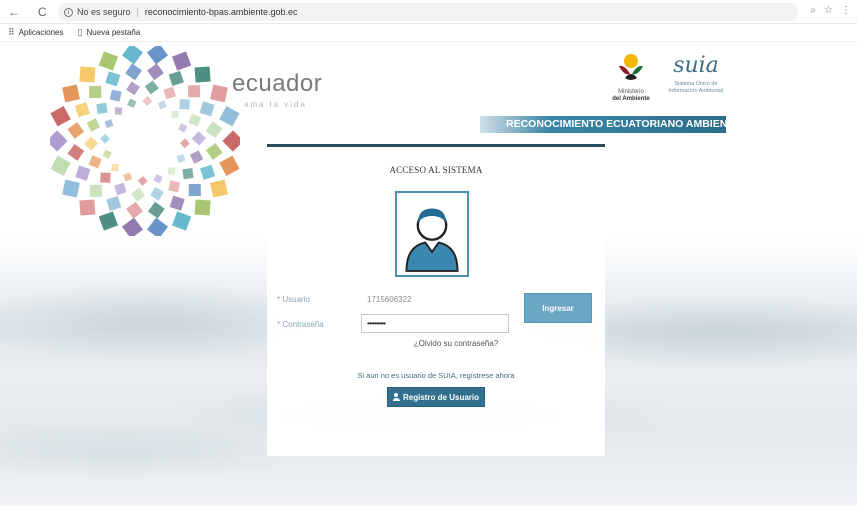 The height and width of the screenshot is (506, 857). I want to click on reload-icon: C, so click(42, 12).